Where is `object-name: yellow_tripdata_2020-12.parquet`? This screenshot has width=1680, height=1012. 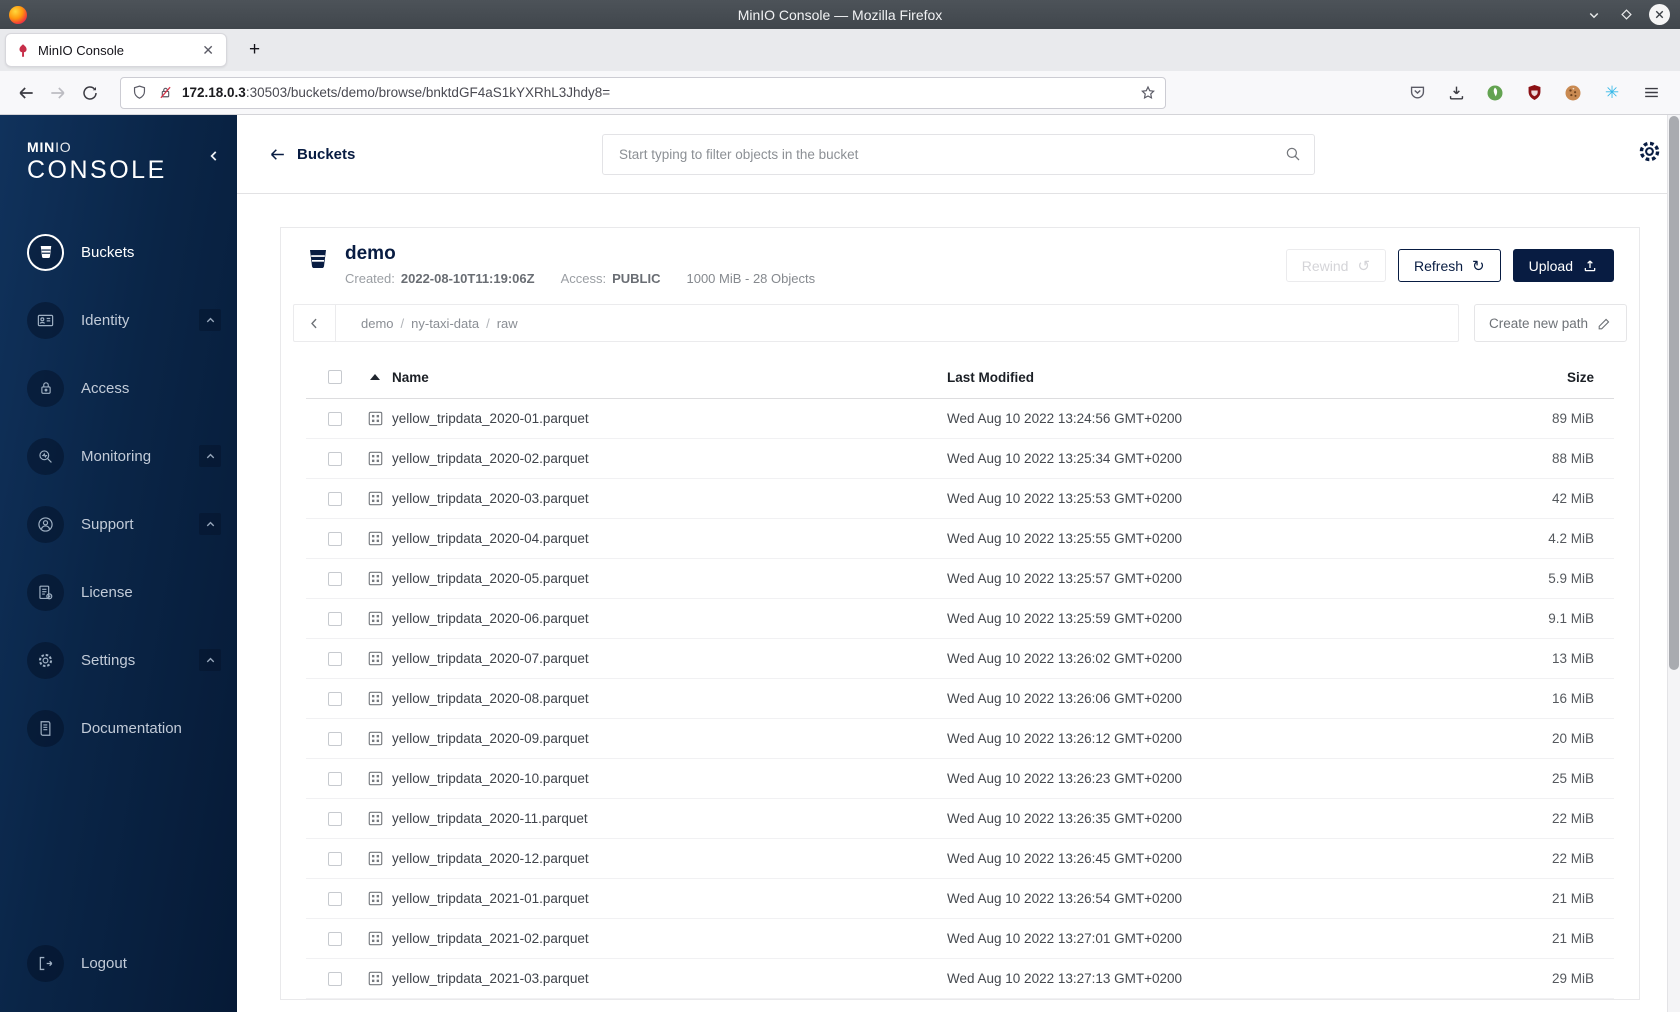 object-name: yellow_tripdata_2020-12.parquet is located at coordinates (669, 858).